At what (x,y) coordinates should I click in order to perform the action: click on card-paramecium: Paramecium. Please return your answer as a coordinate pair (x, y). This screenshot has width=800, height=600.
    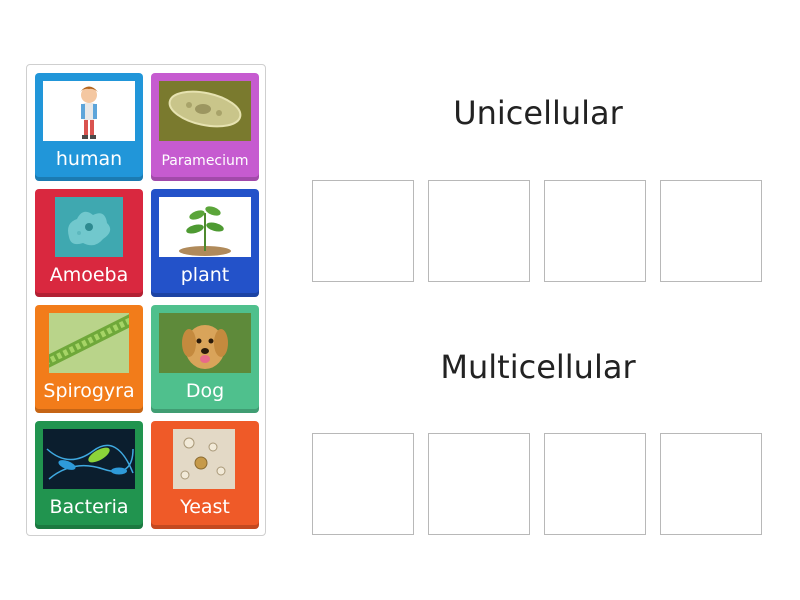
    Looking at the image, I should click on (205, 127).